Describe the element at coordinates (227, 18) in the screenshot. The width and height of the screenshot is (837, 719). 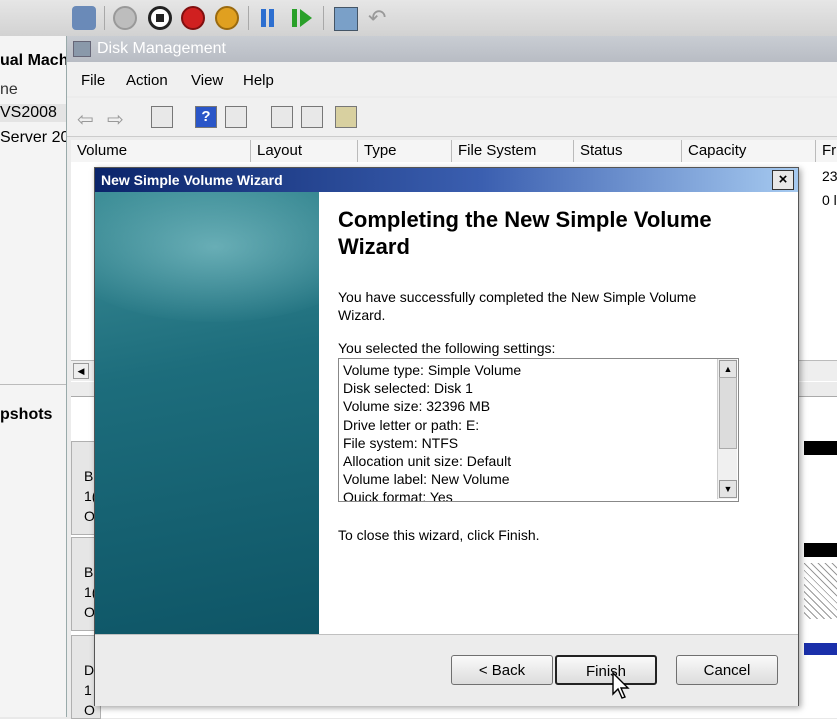
I see `shutdown-icon` at that location.